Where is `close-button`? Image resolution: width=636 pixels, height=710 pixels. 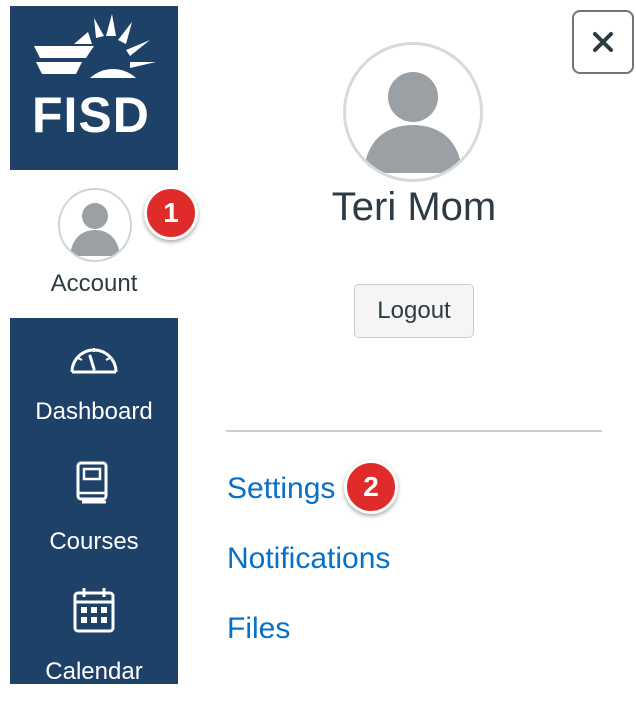 close-button is located at coordinates (603, 42).